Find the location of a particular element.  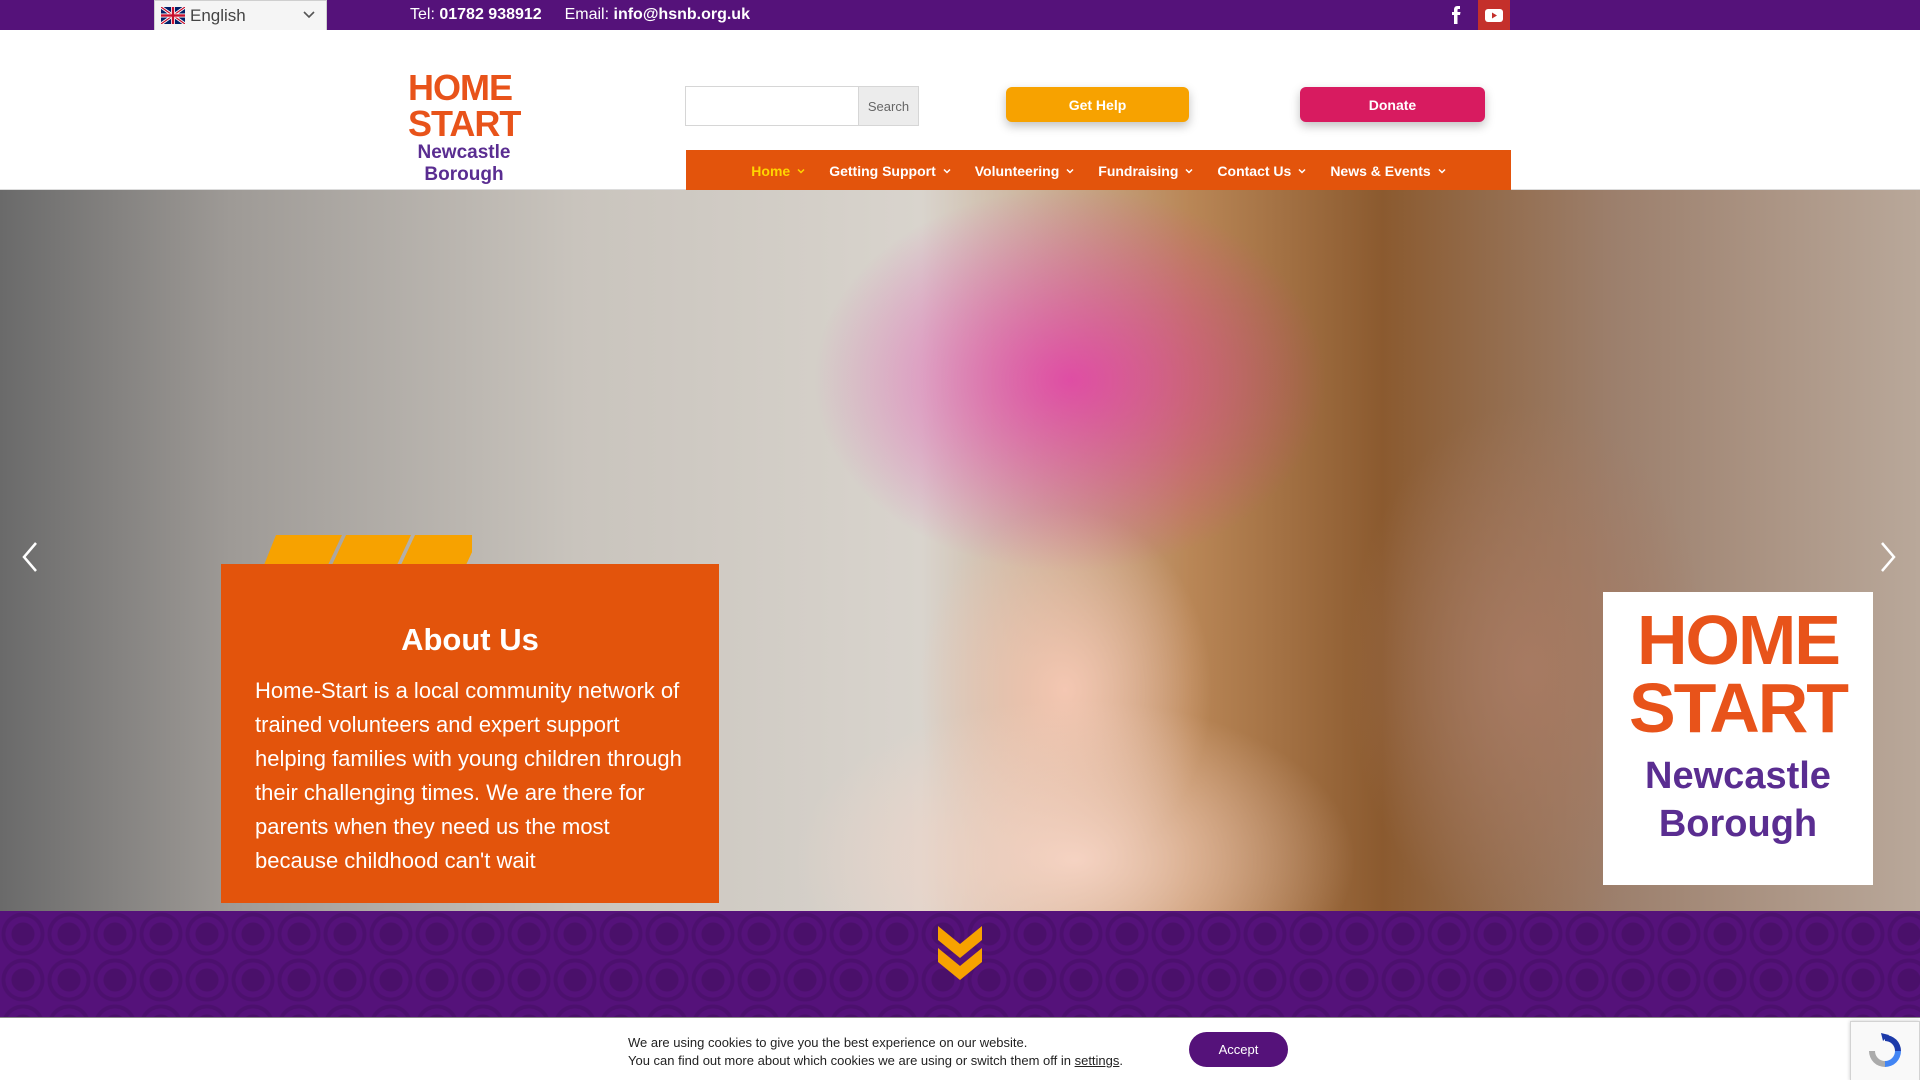

hero-logo: HOME START Newcastle Borough is located at coordinates (1738, 738).